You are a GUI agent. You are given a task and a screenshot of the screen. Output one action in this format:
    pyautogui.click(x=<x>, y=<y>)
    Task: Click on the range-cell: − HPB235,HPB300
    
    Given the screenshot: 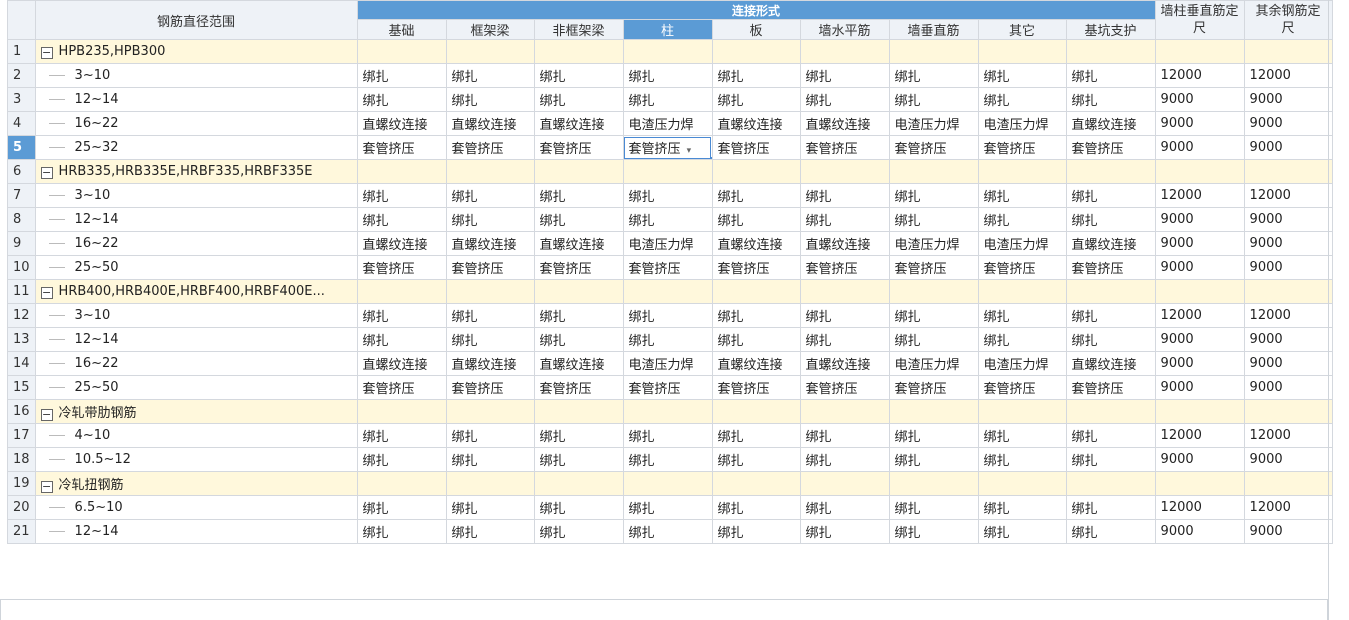 What is the action you would take?
    pyautogui.click(x=196, y=51)
    